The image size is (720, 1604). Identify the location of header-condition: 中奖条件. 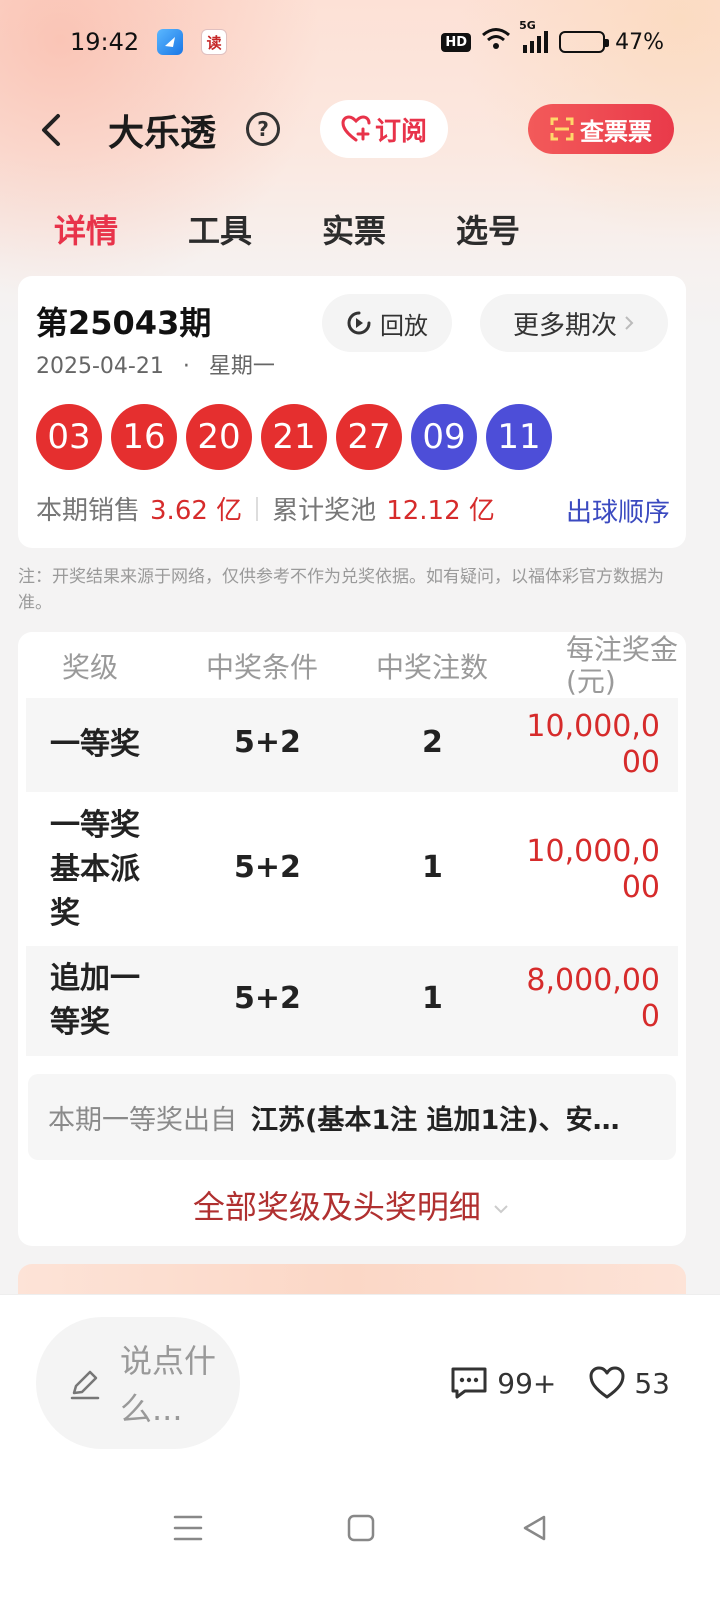
(262, 667).